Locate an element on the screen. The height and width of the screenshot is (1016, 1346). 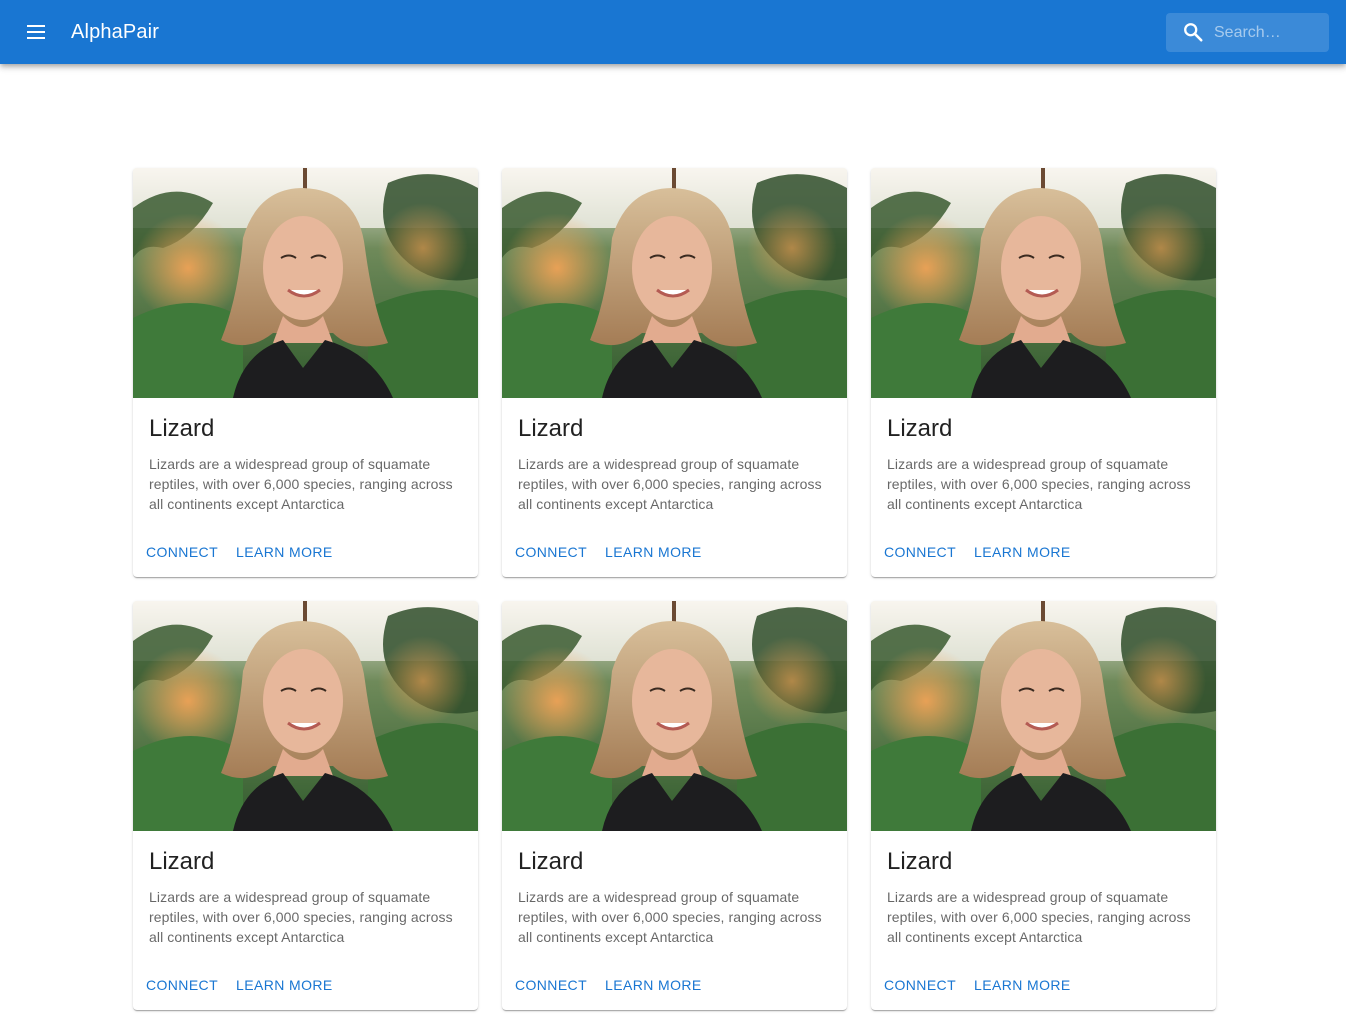
menu-icon is located at coordinates (36, 32).